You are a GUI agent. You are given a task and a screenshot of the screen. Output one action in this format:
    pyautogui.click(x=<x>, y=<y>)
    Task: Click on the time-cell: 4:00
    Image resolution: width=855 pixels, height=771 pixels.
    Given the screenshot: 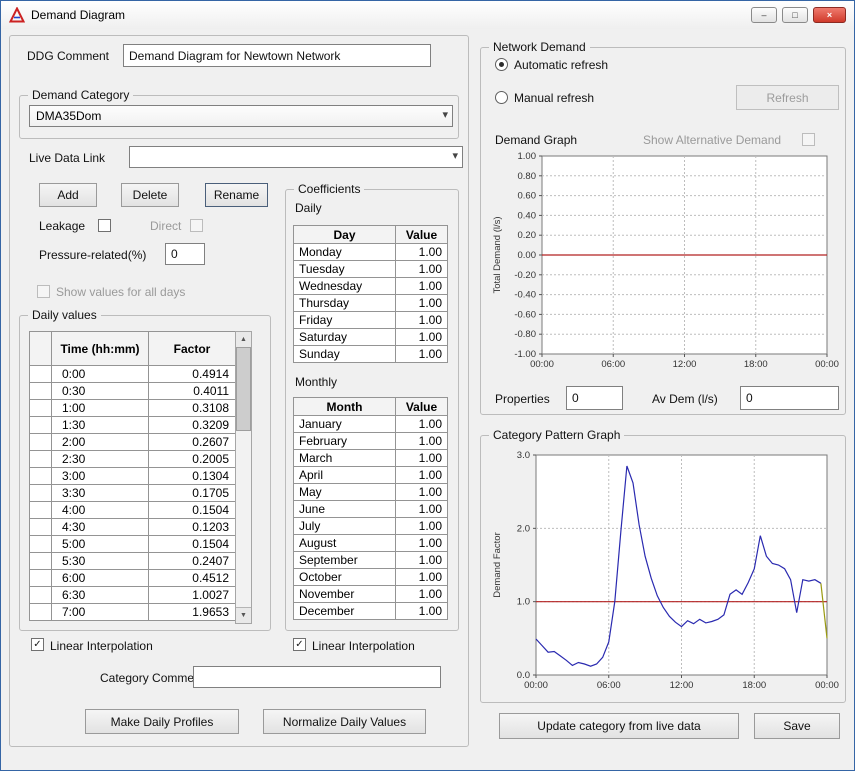 What is the action you would take?
    pyautogui.click(x=100, y=510)
    